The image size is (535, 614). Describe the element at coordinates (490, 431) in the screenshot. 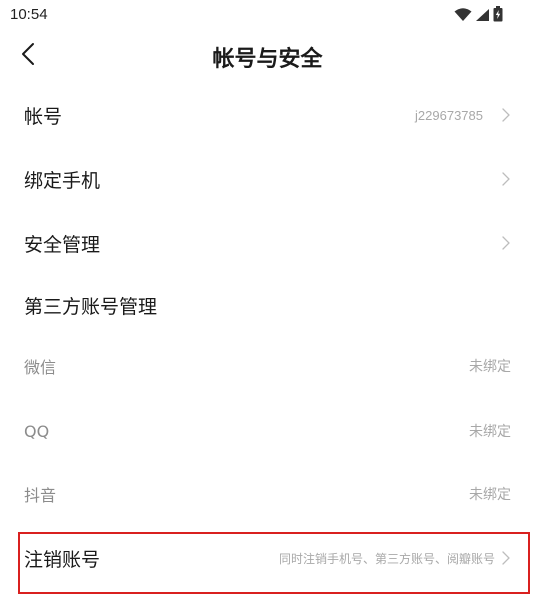

I see `qq-status: 未绑定` at that location.